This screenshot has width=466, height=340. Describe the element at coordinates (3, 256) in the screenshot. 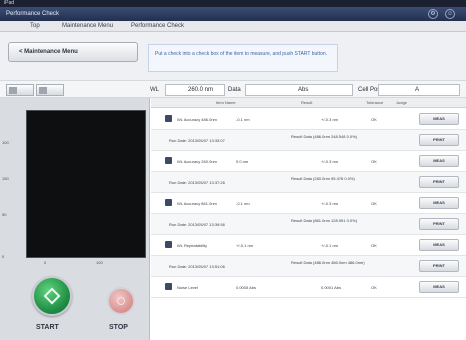

I see `y-tick: 0` at that location.